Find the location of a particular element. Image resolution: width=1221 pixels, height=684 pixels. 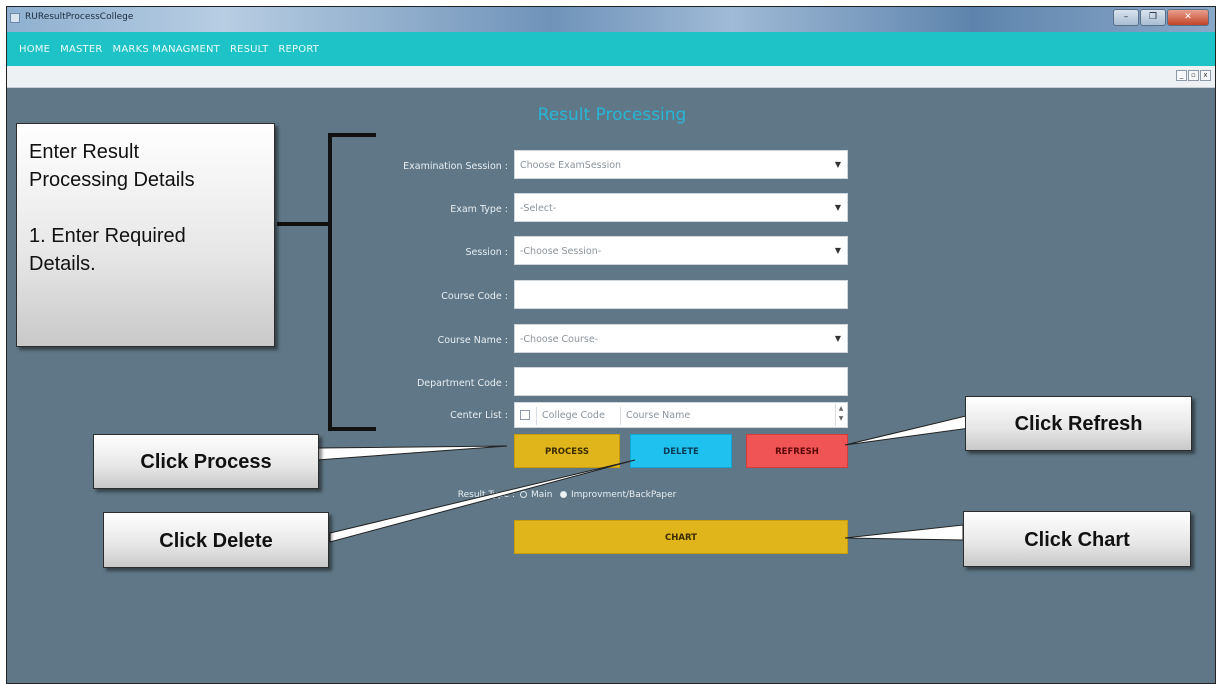

department-code-label: Department Code : is located at coordinates (462, 383).